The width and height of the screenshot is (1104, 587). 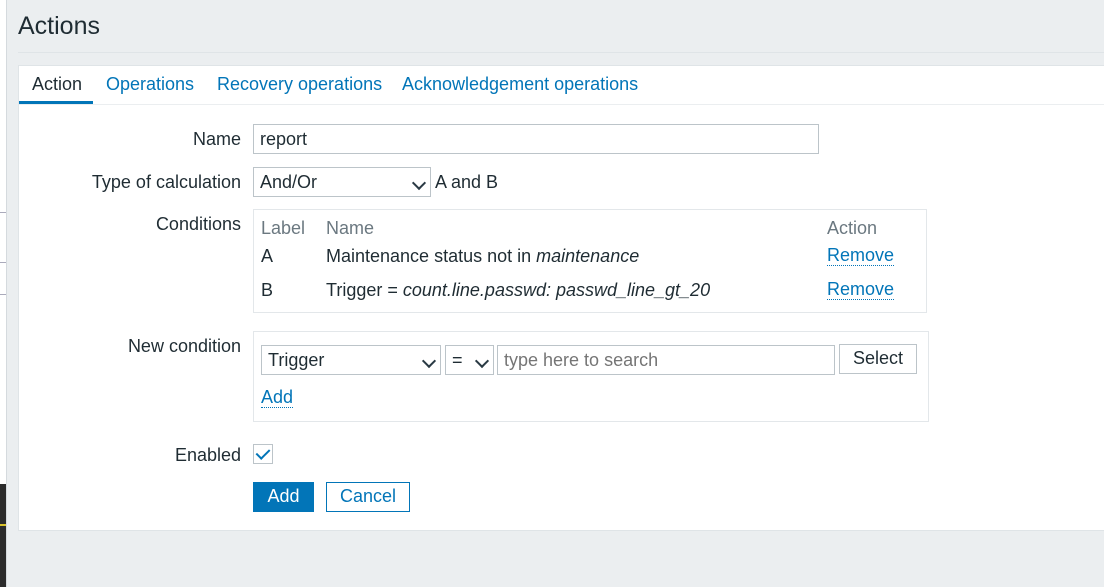 What do you see at coordinates (59, 26) in the screenshot?
I see `page-title: Actions` at bounding box center [59, 26].